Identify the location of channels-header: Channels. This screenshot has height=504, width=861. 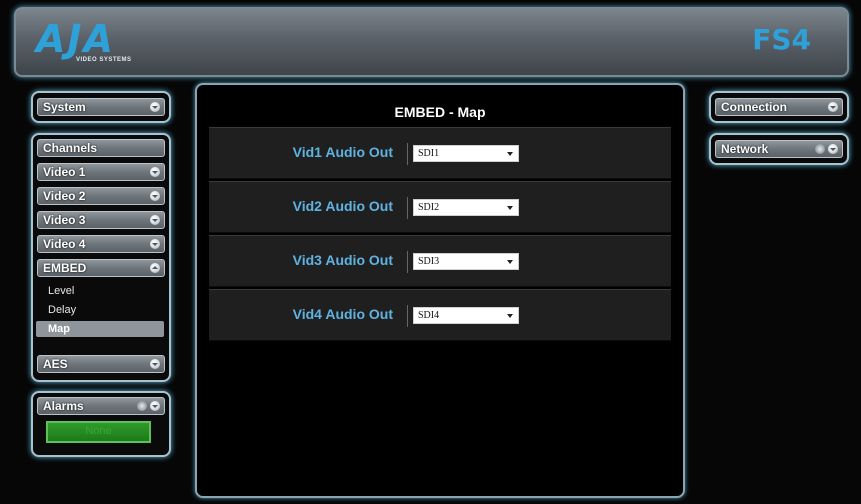
(101, 148).